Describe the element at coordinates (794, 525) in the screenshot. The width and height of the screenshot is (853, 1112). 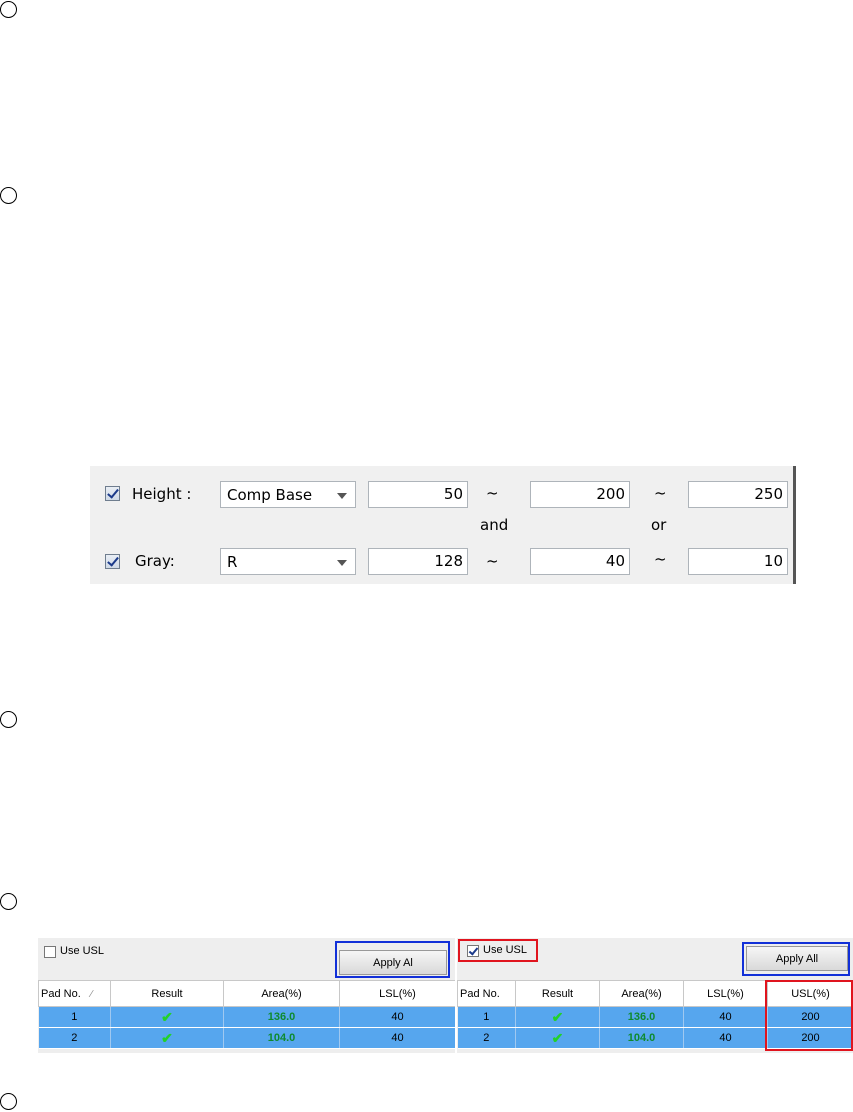
I see `panel-border` at that location.